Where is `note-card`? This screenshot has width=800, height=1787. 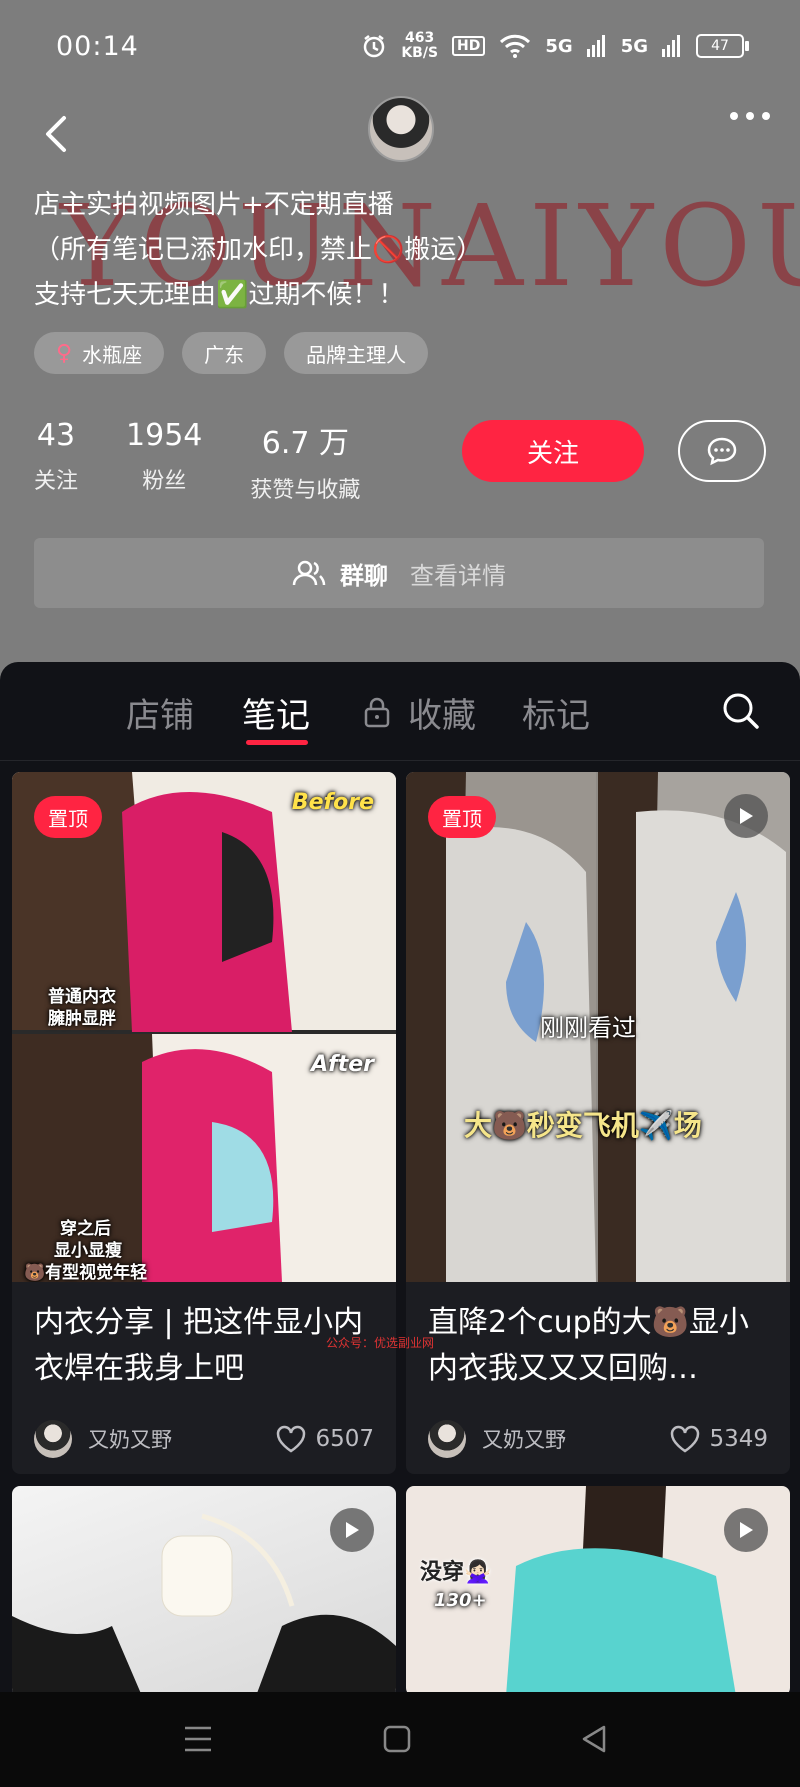
note-card is located at coordinates (204, 1589).